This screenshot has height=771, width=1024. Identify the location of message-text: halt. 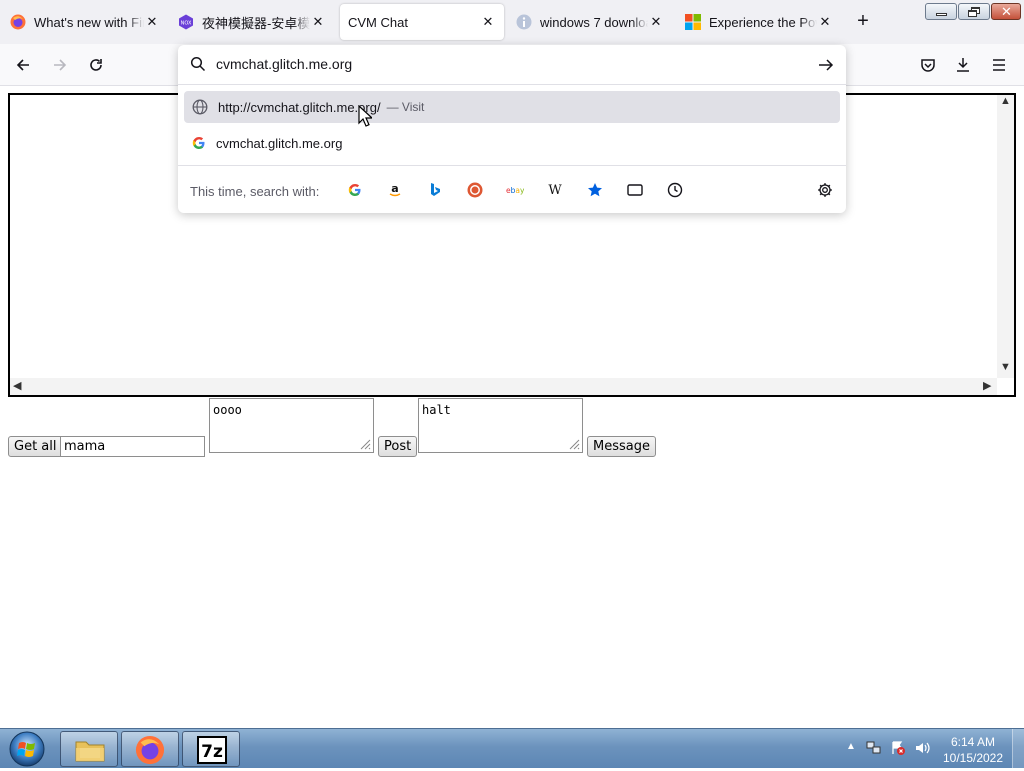
(436, 410).